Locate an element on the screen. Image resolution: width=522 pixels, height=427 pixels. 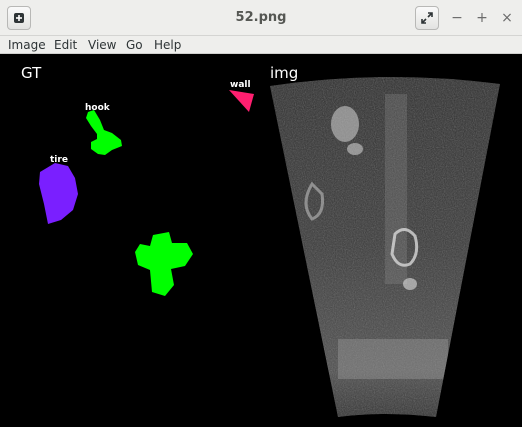
menu-bar: Image Edit View Go Help is located at coordinates (261, 45).